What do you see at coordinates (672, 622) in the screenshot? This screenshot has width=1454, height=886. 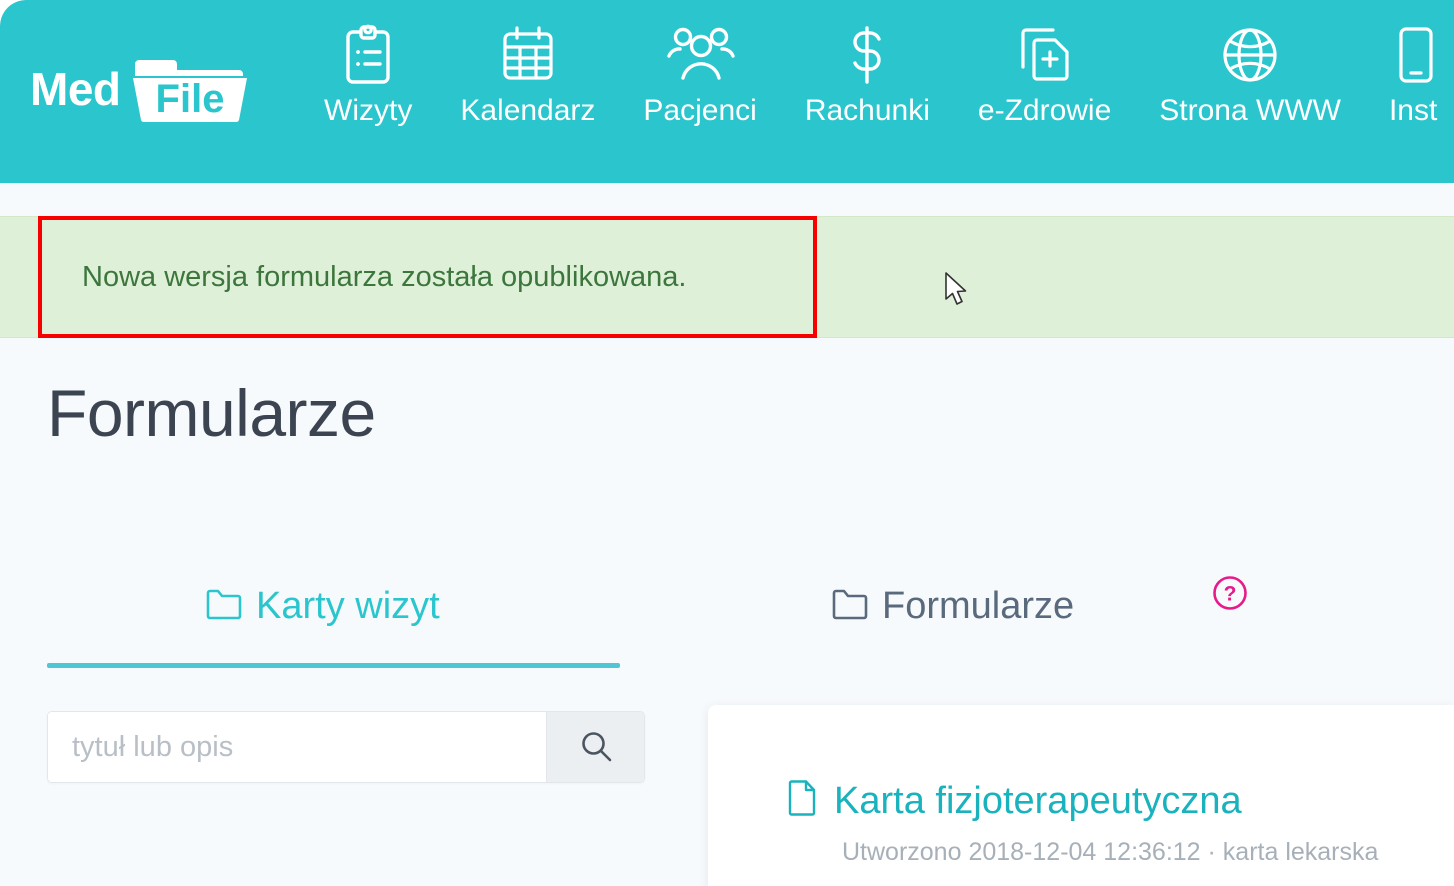 I see `tab-bar: Karty wizyt Formularze ?` at bounding box center [672, 622].